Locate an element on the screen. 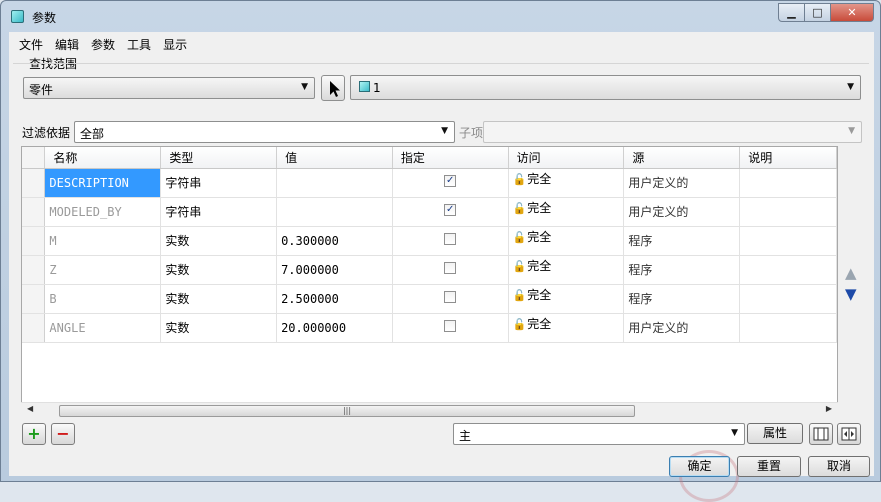 The height and width of the screenshot is (502, 881). column-header-name: 名称 is located at coordinates (103, 158).